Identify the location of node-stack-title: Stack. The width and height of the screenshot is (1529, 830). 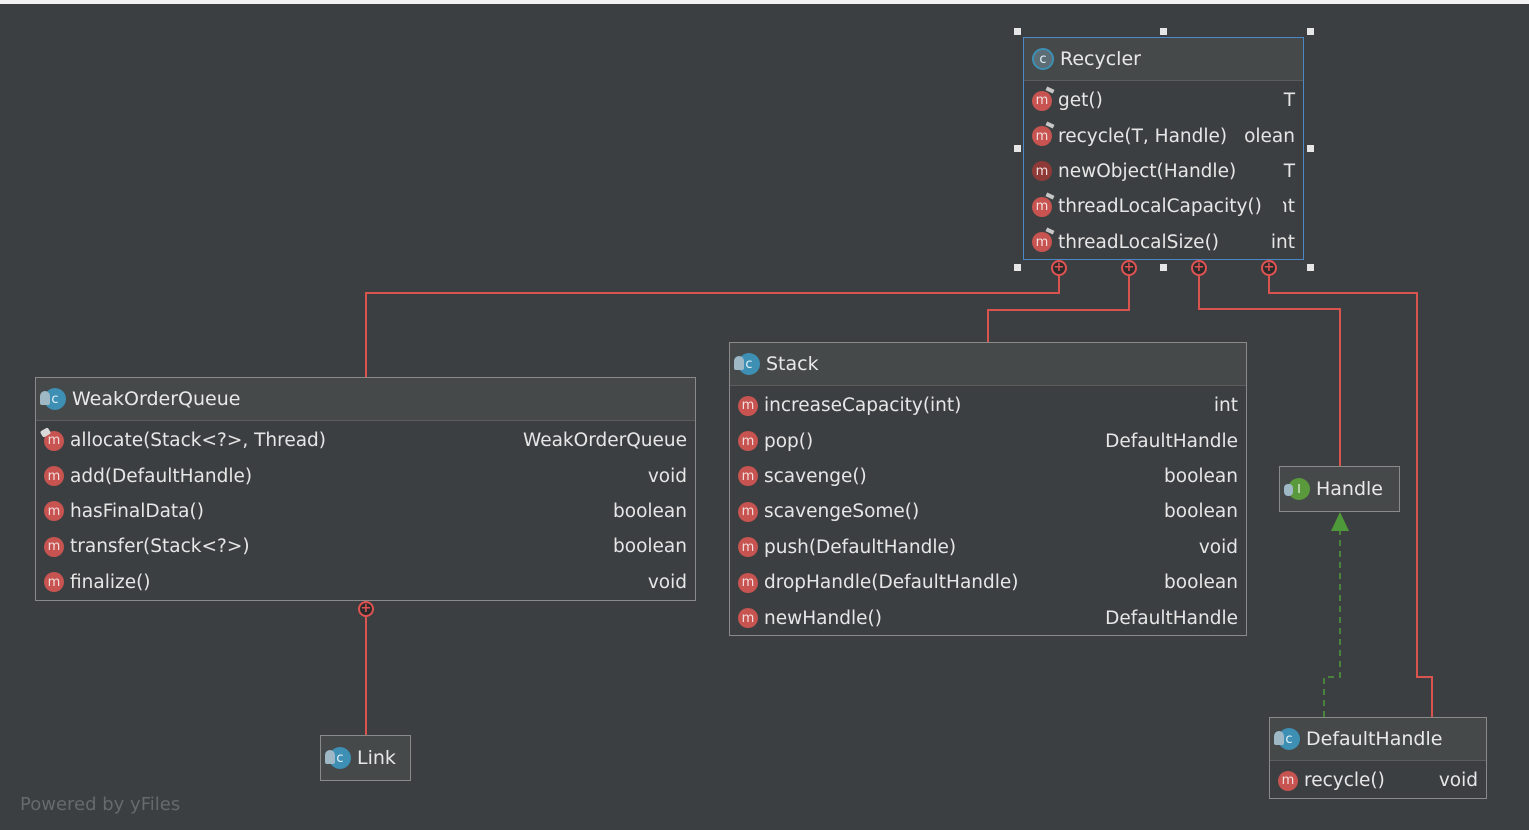
(792, 364).